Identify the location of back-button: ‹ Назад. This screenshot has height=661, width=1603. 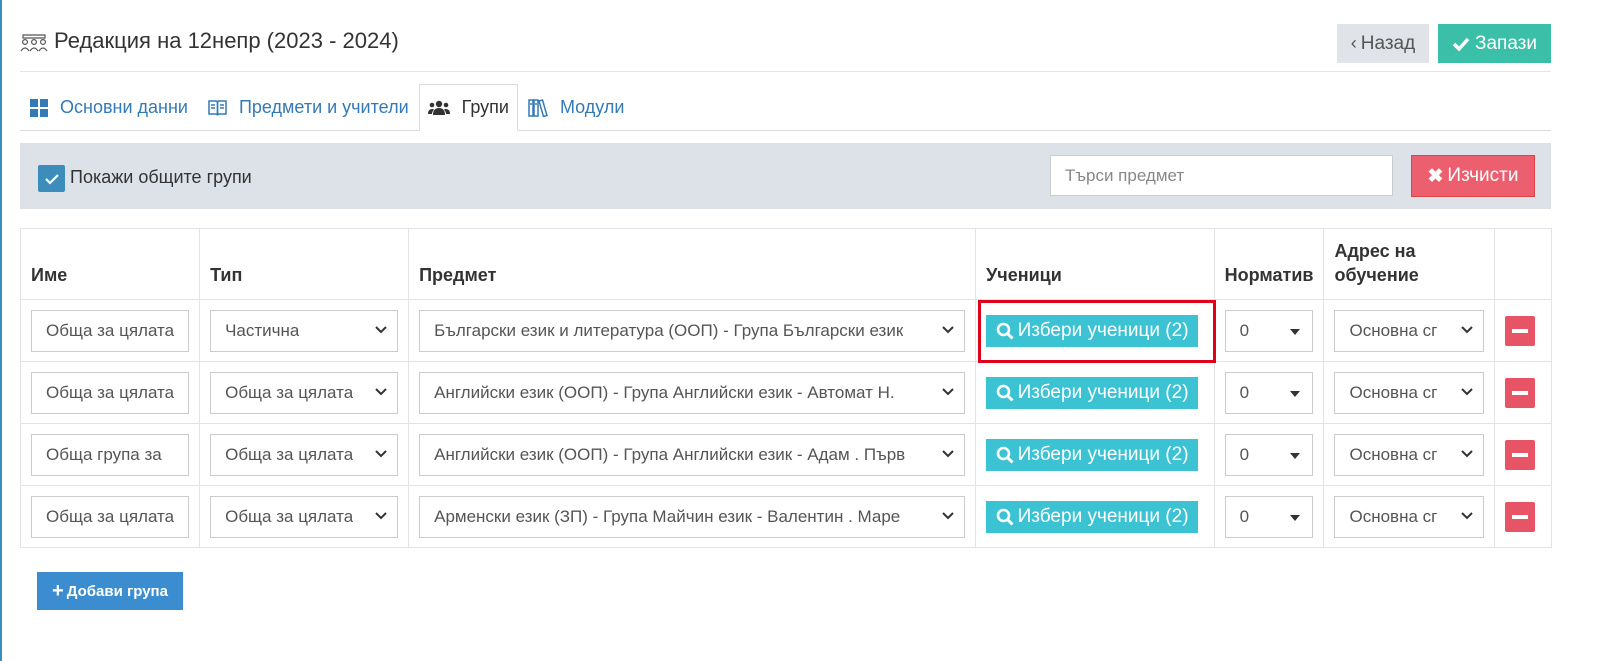
(1383, 43).